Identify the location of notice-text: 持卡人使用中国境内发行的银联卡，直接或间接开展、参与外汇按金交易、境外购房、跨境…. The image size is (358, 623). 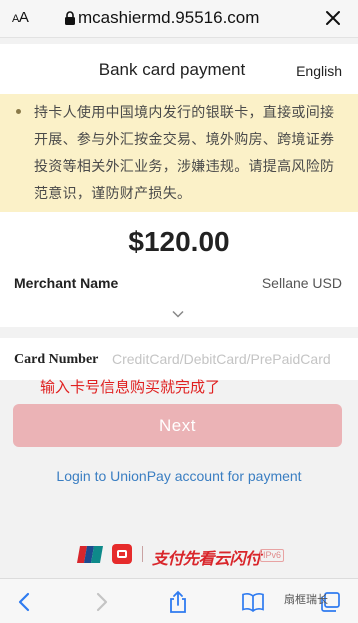
(184, 152).